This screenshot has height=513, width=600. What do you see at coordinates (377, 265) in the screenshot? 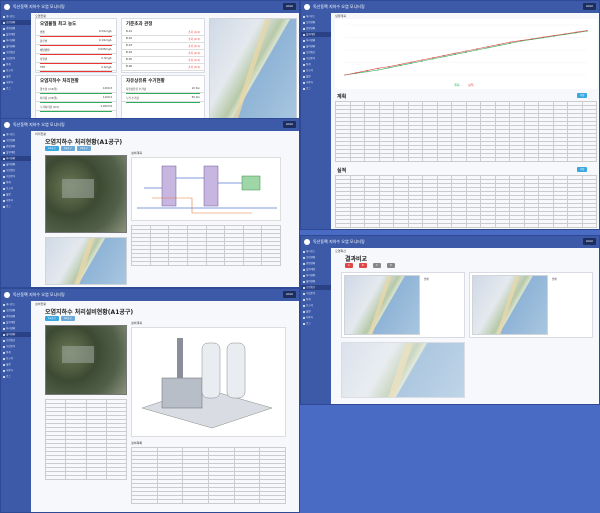
I see `tab-c: C` at bounding box center [377, 265].